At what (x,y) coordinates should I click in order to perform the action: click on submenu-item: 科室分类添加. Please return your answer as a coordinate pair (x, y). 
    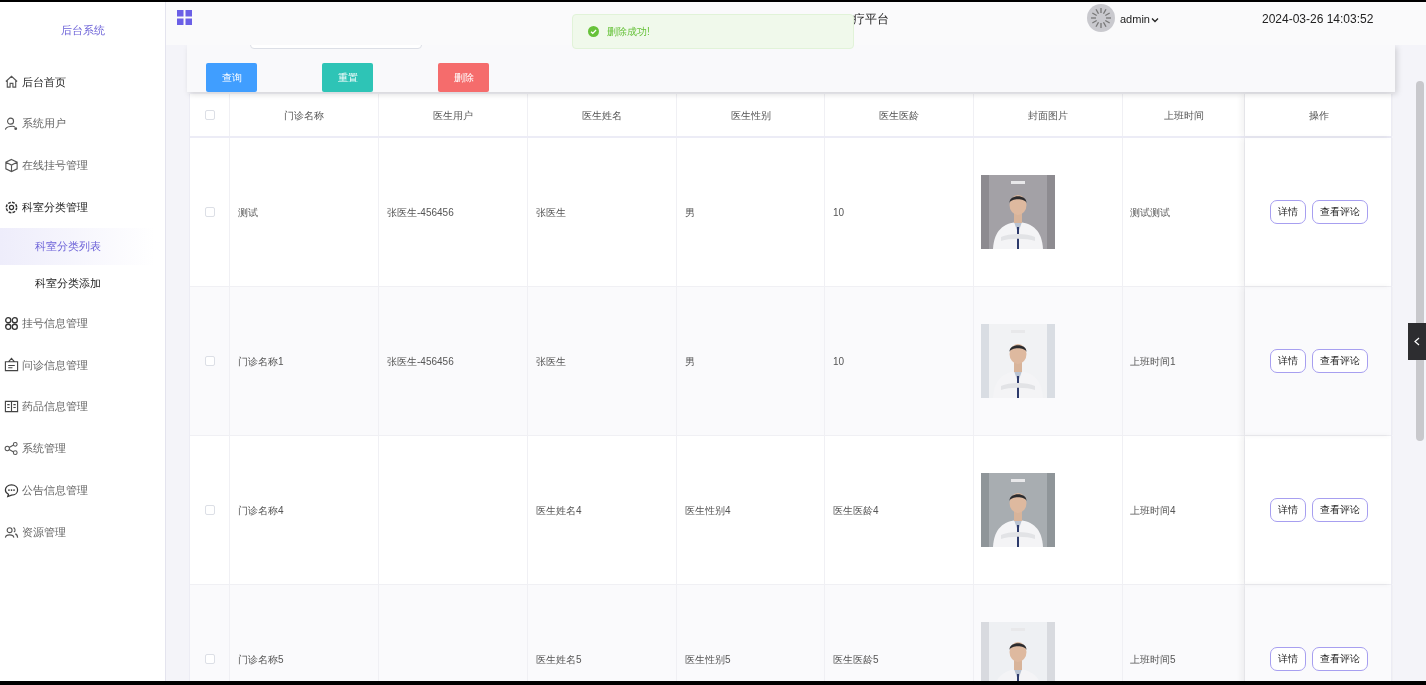
    Looking at the image, I should click on (77, 284).